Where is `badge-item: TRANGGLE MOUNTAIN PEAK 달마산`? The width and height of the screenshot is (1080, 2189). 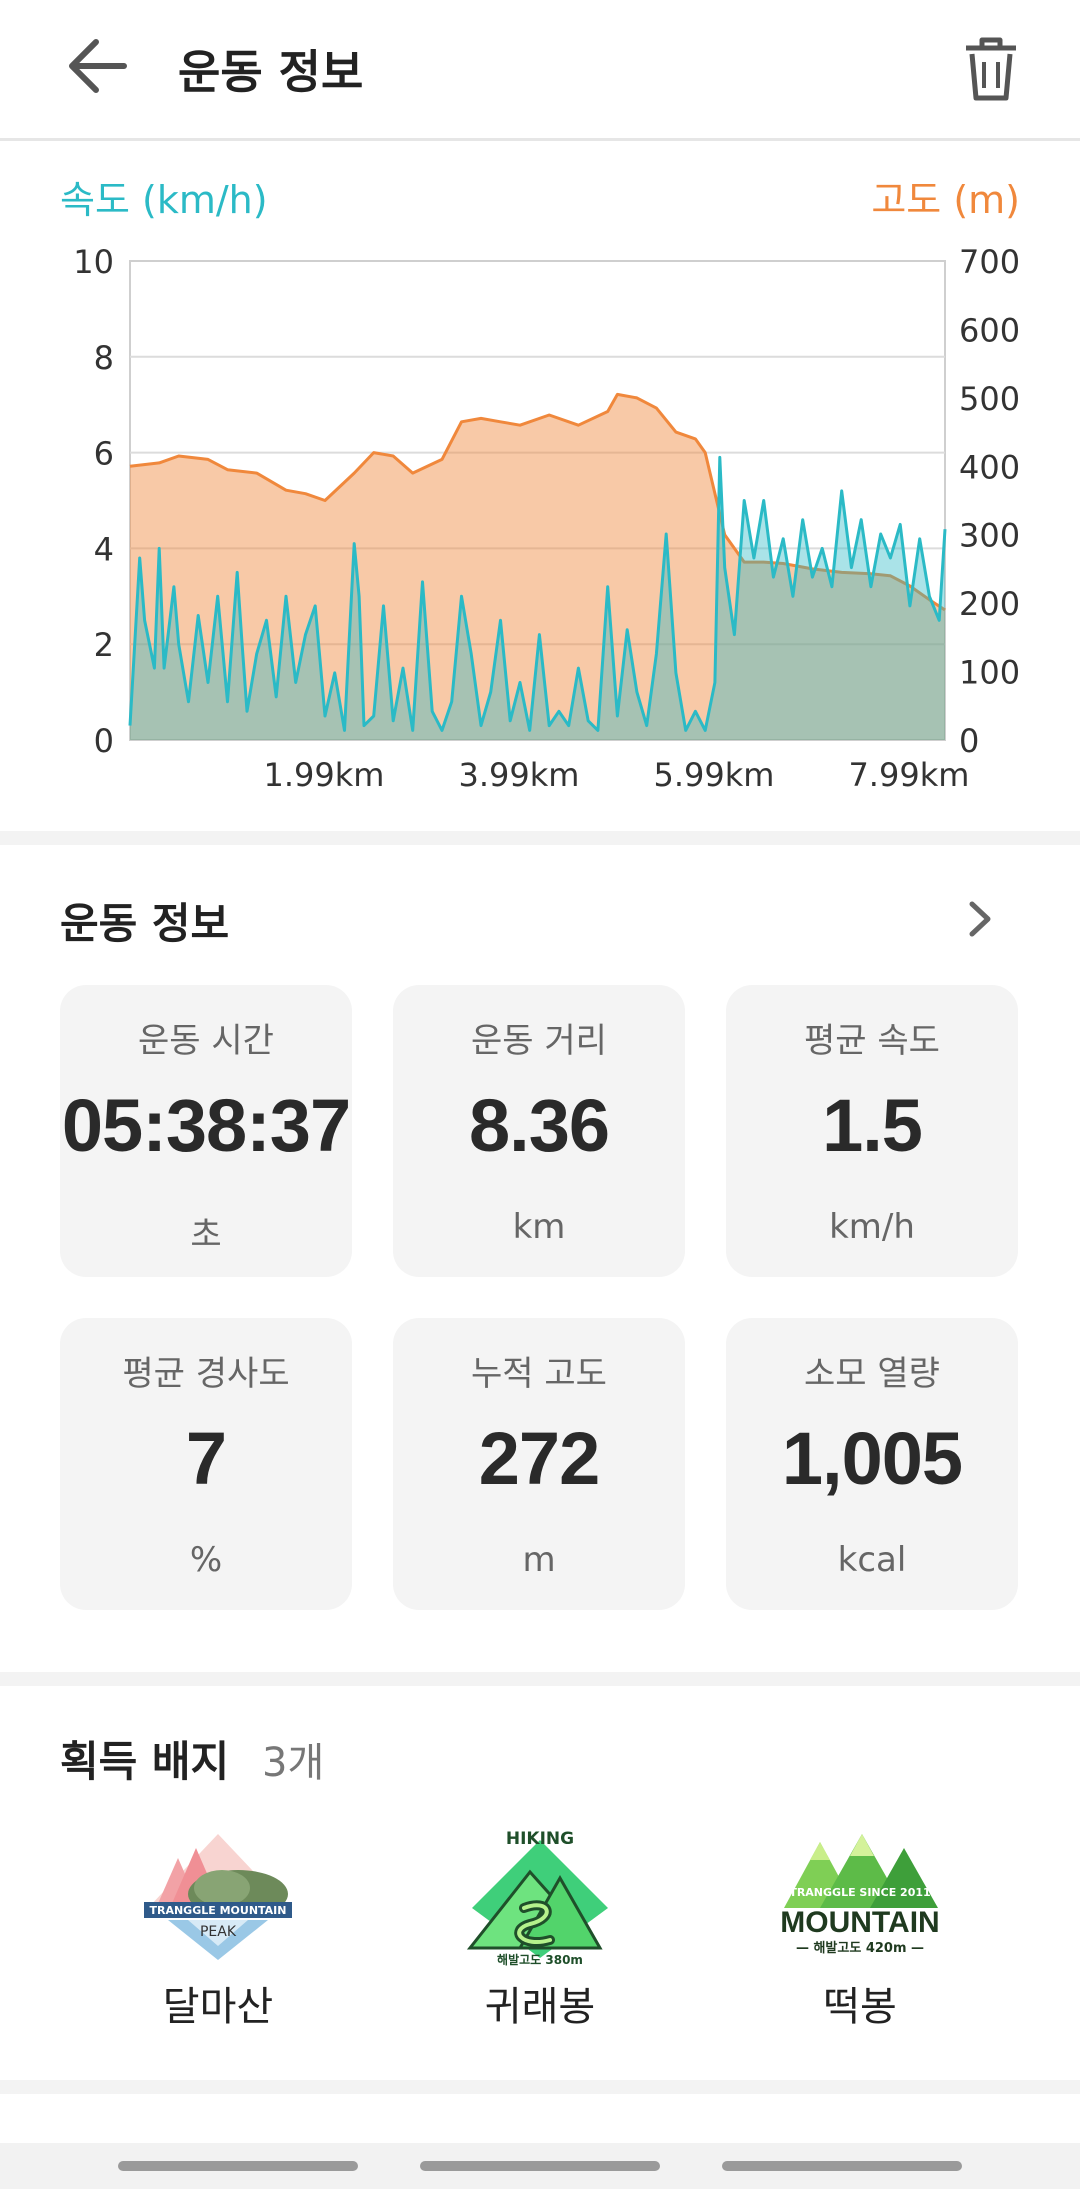
badge-item: TRANGGLE MOUNTAIN PEAK 달마산 is located at coordinates (218, 1938).